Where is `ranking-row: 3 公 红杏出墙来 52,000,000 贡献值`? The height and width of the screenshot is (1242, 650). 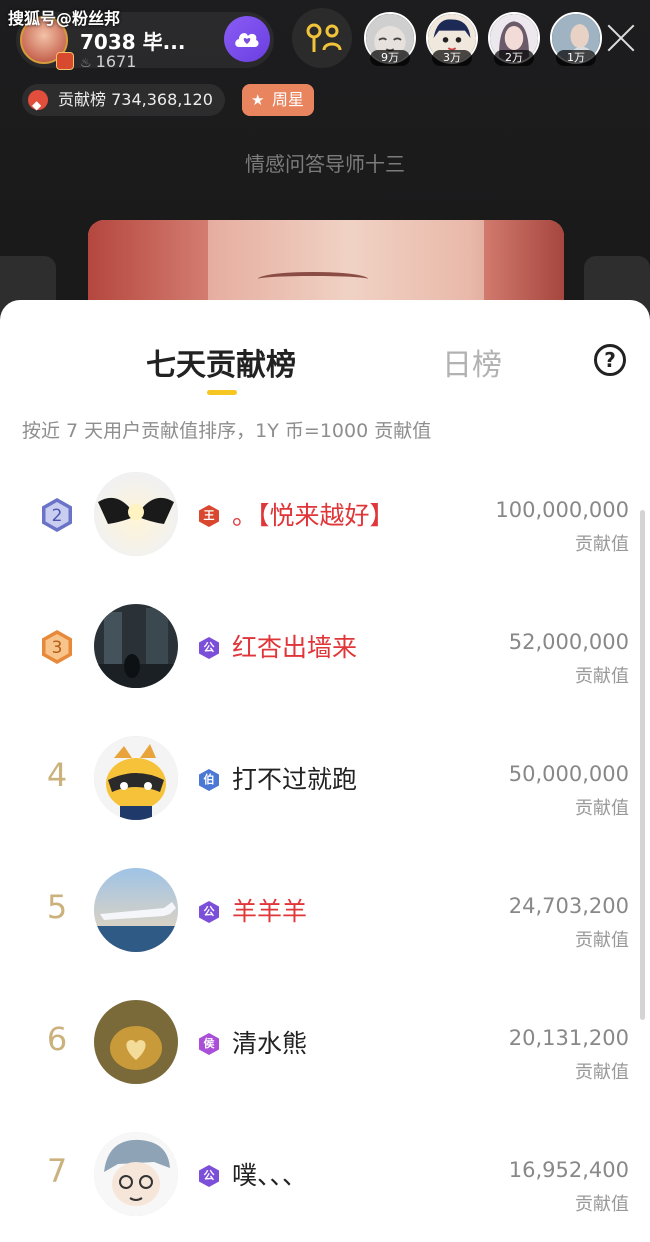
ranking-row: 3 公 红杏出墙来 52,000,000 贡献值 is located at coordinates (325, 670).